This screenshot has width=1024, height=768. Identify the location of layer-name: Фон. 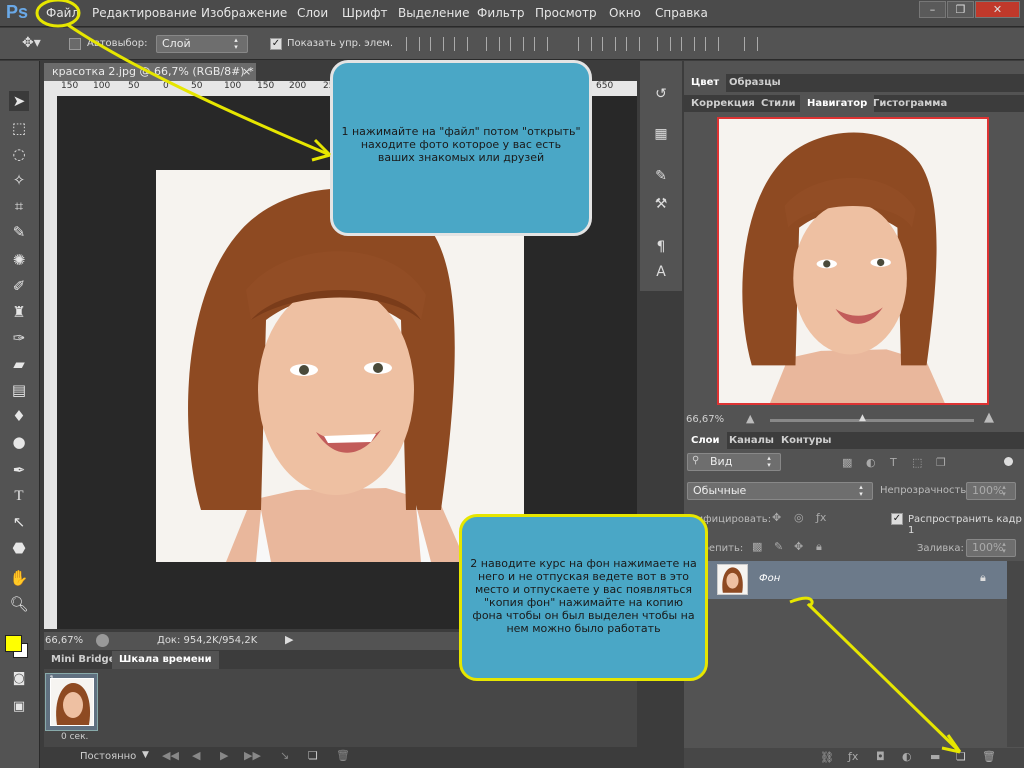
(769, 578).